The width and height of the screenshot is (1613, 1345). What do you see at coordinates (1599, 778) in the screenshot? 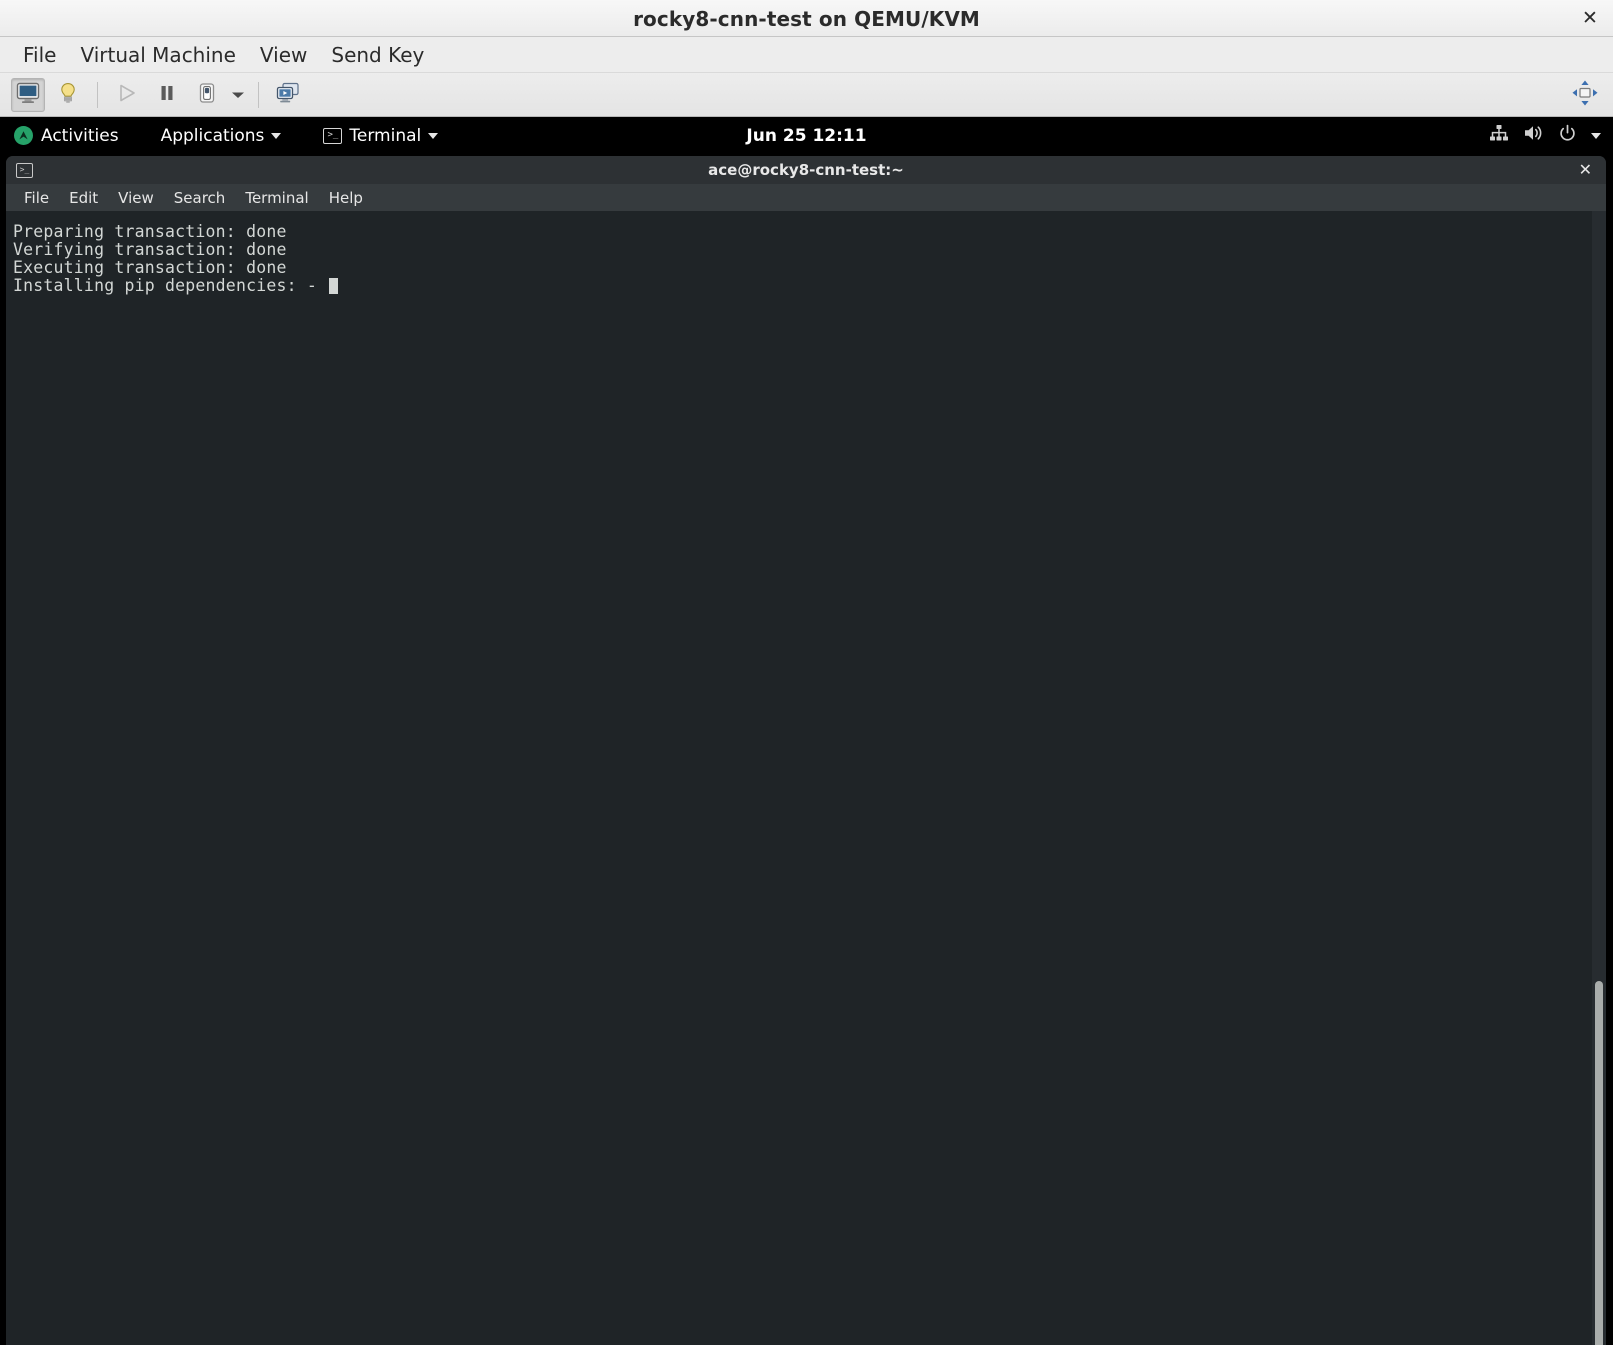
I see `terminal-scrollbar` at bounding box center [1599, 778].